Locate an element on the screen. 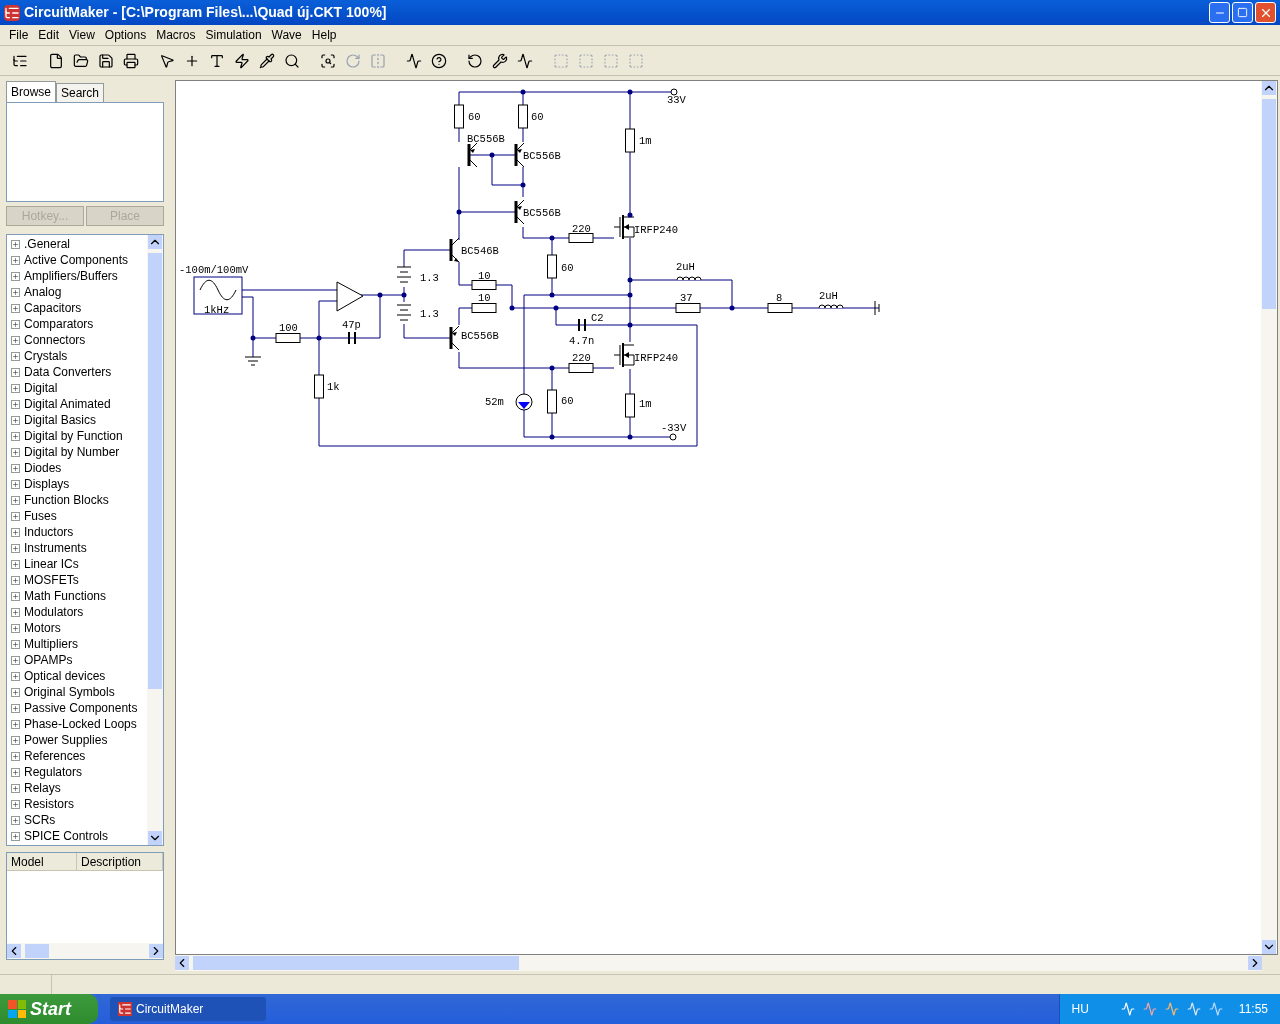 This screenshot has height=1024, width=1280. menu-item: Macros is located at coordinates (176, 35).